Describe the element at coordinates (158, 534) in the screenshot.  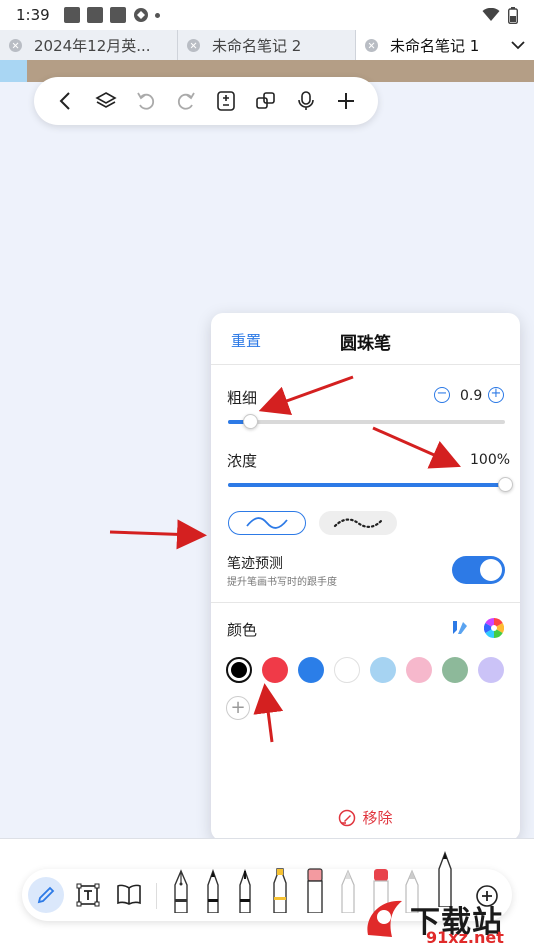
I see `arrow-to-stroke-style` at that location.